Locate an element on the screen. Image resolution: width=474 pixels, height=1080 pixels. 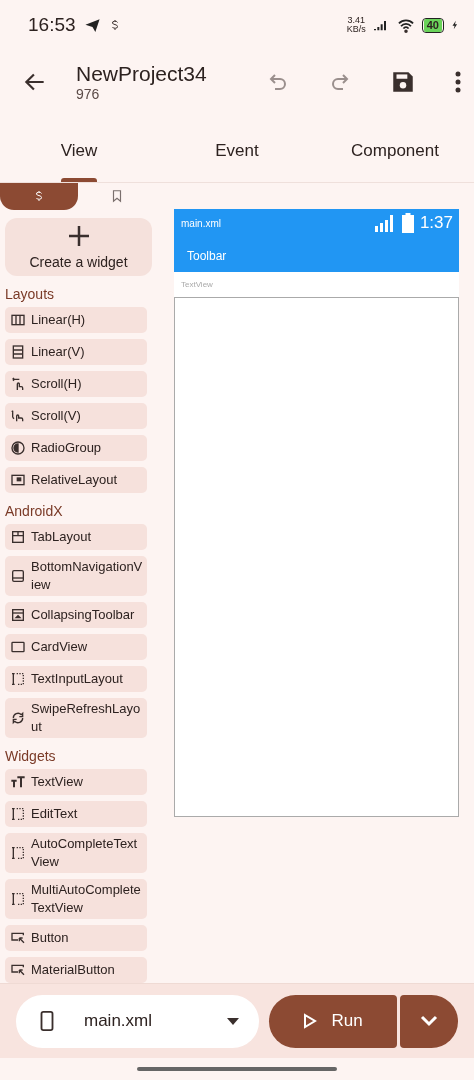
project-title: NewProject34 is located at coordinates (141, 74).